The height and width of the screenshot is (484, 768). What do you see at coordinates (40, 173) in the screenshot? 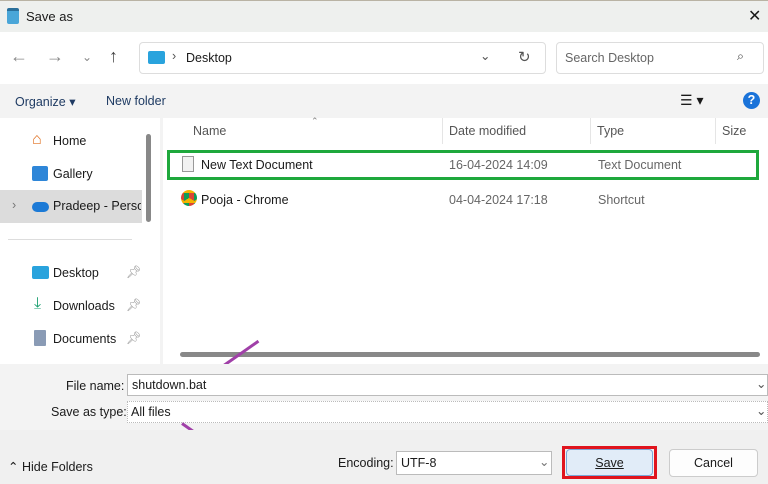
I see `gallery-icon` at bounding box center [40, 173].